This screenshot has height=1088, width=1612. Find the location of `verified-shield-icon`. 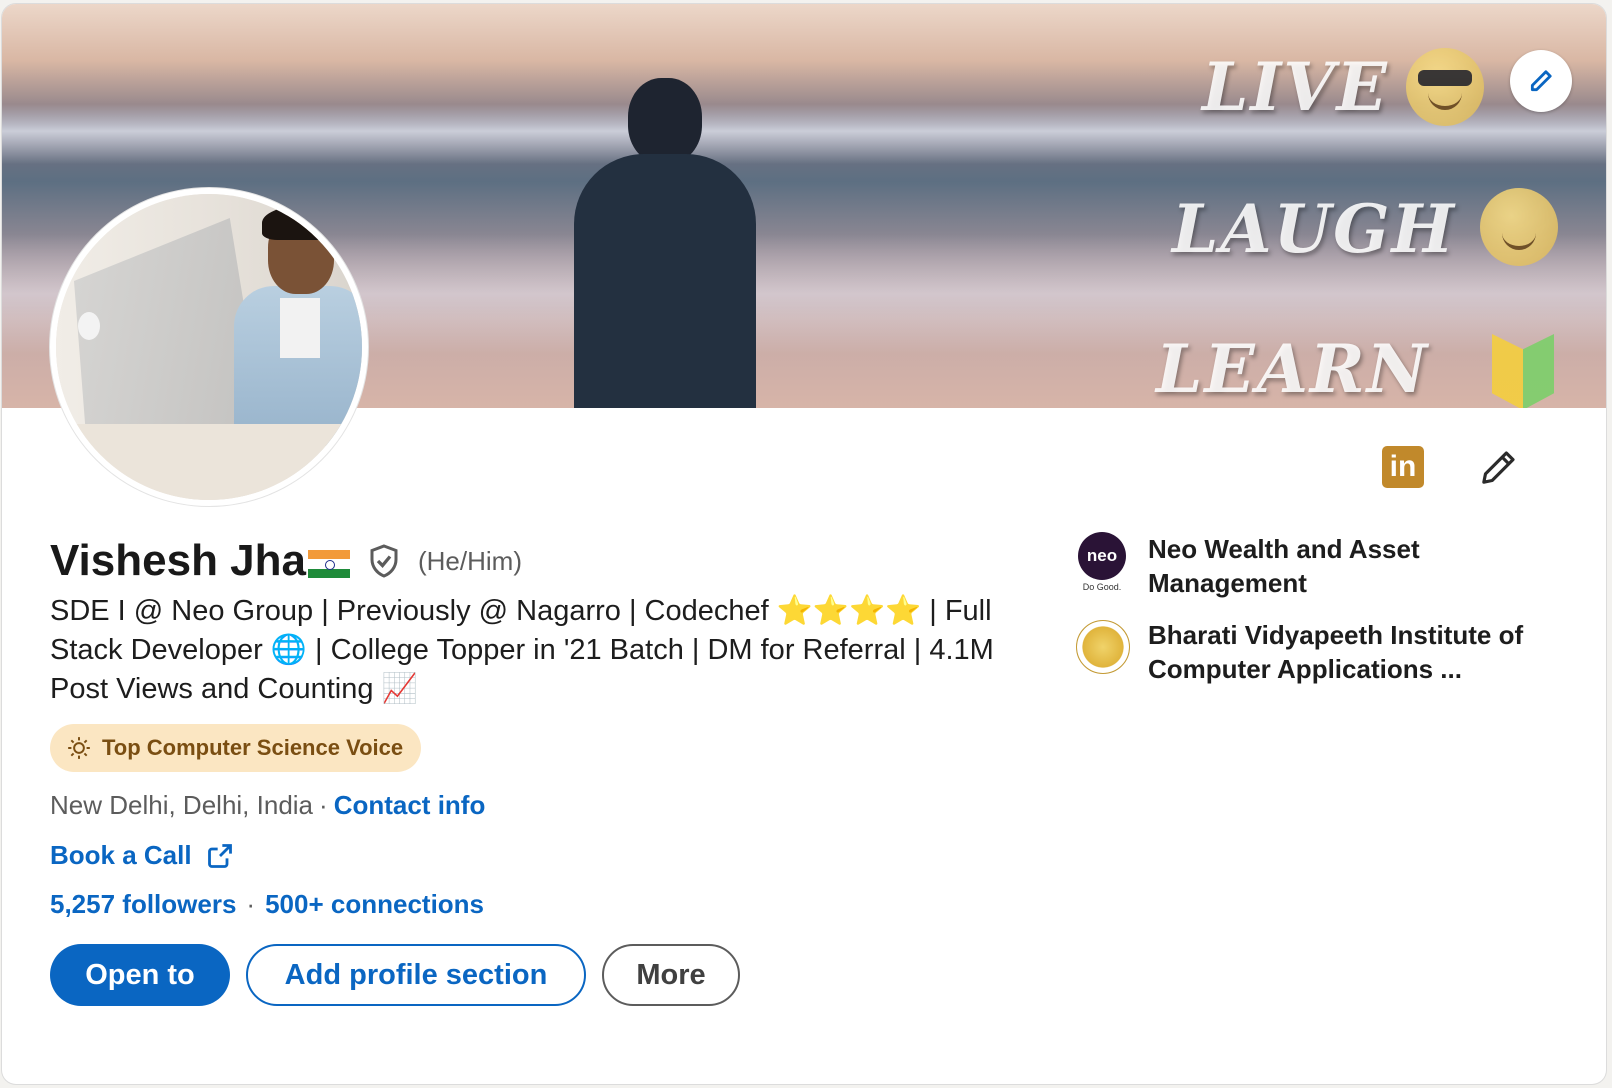

verified-shield-icon is located at coordinates (384, 561).